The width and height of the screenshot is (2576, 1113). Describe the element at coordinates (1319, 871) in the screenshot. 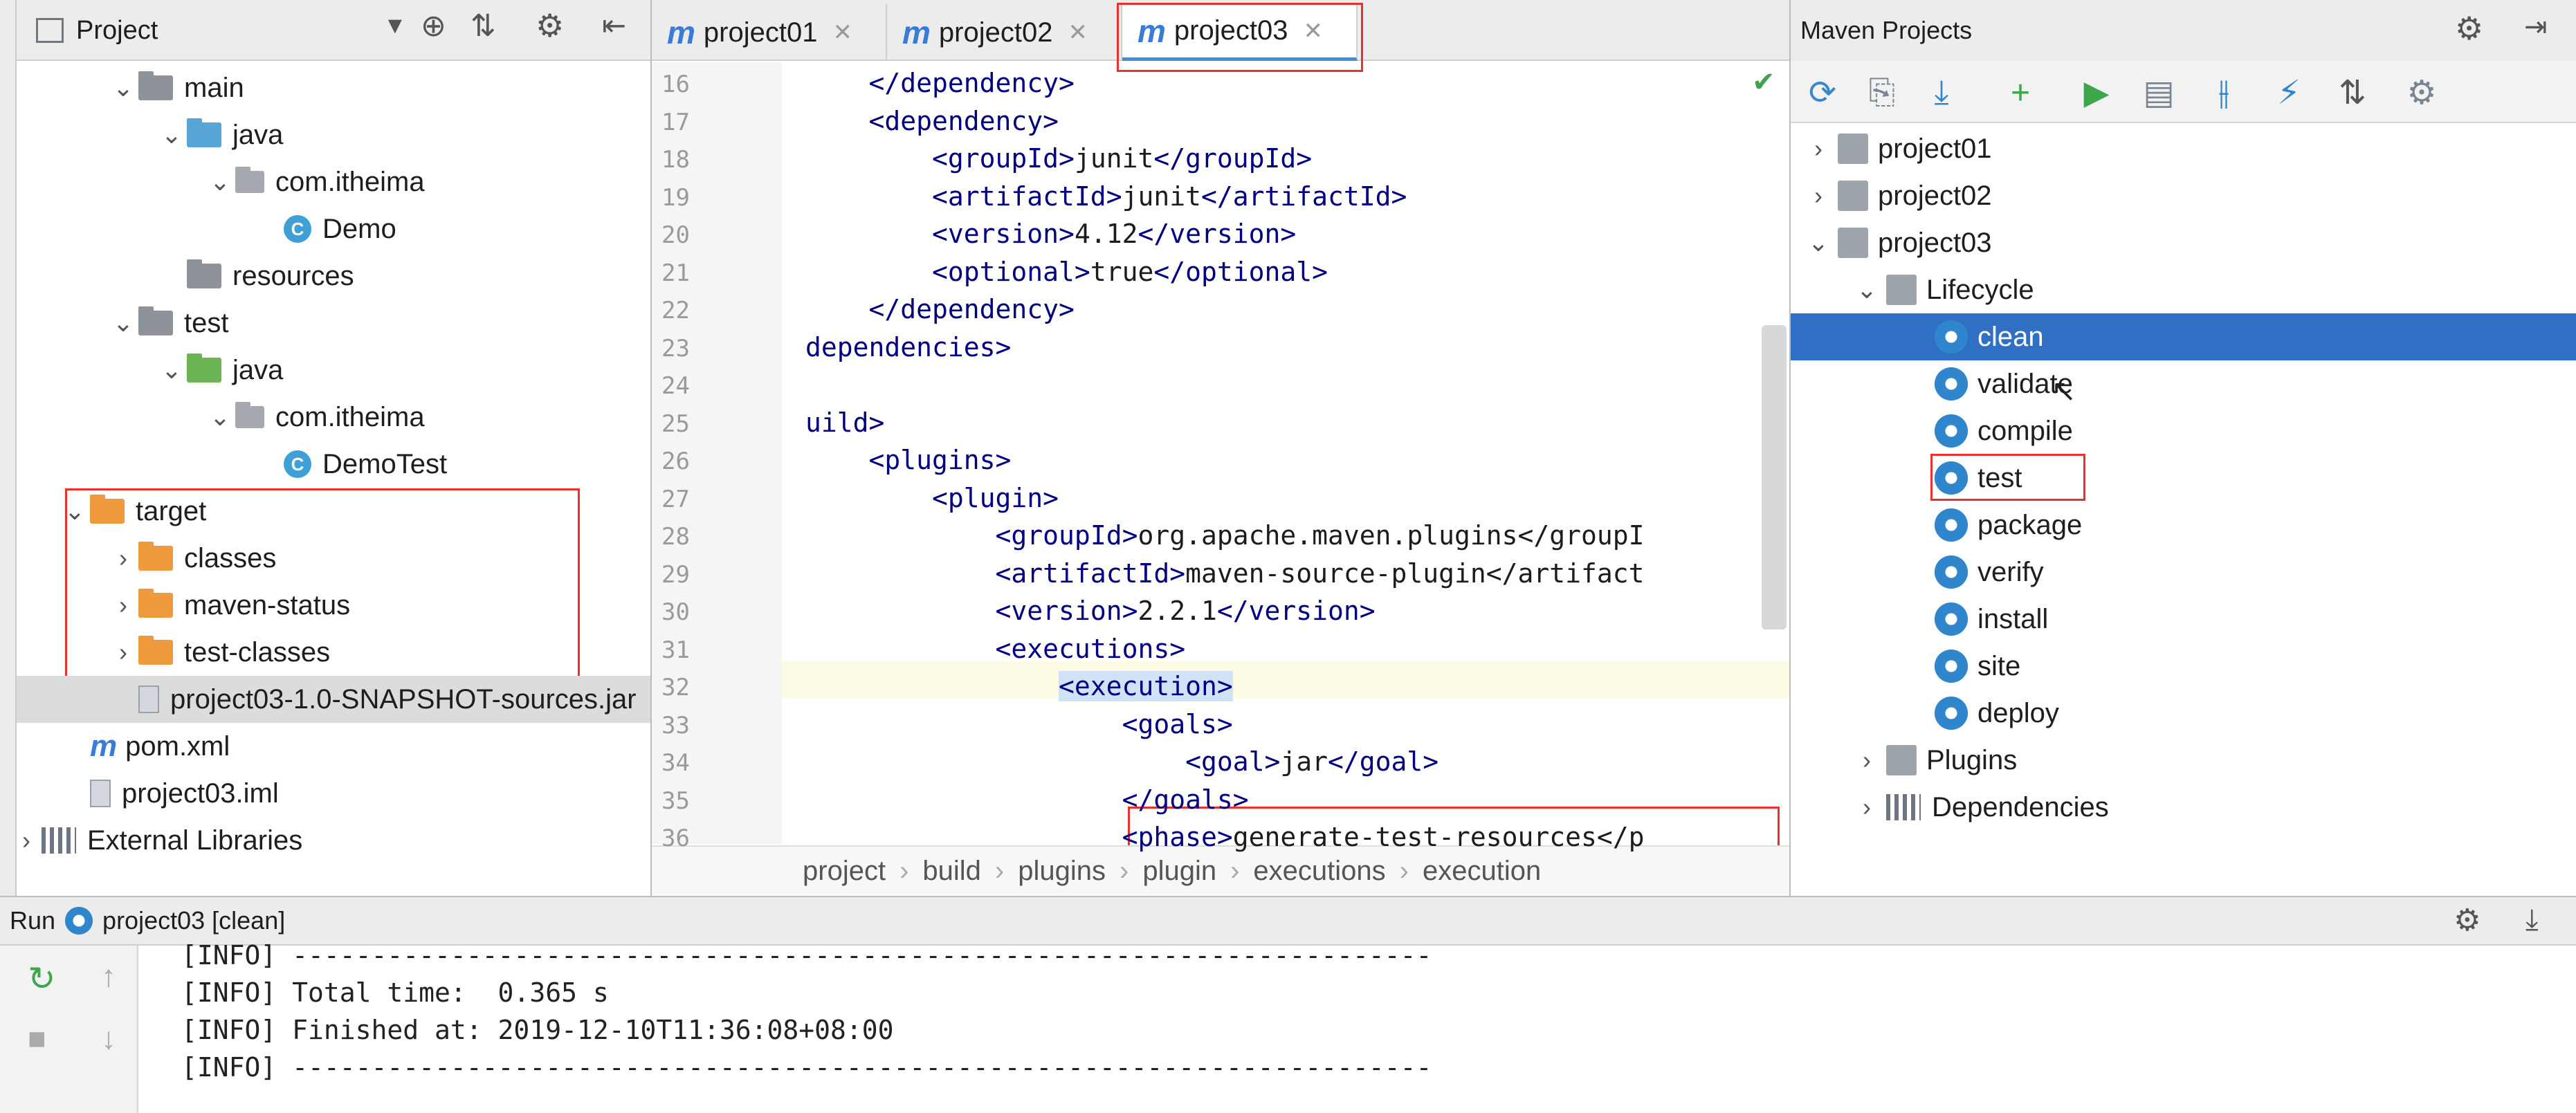

I see `breadcrumb-item: executions` at that location.